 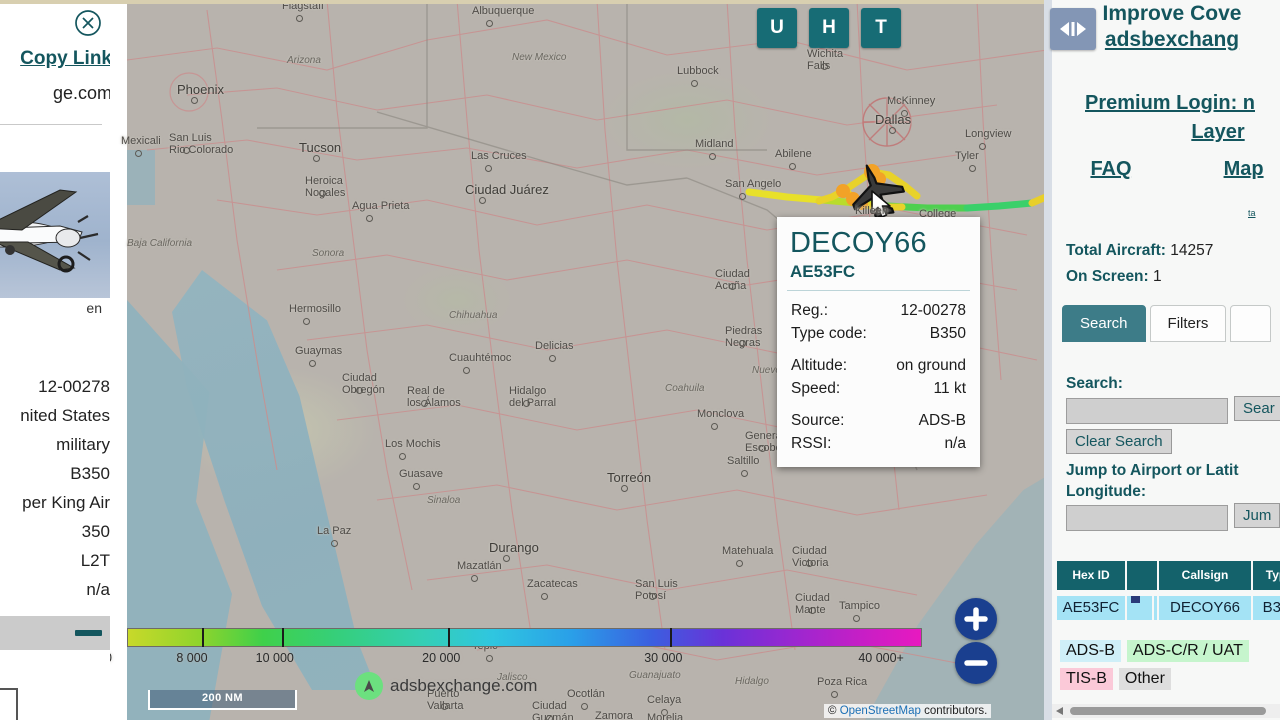 What do you see at coordinates (893, 119) in the screenshot?
I see `map-label-line: Dallas` at bounding box center [893, 119].